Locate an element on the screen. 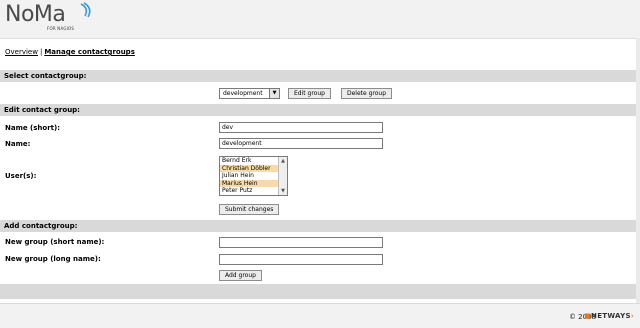  contactgroup-select: development ▼ is located at coordinates (249, 93).